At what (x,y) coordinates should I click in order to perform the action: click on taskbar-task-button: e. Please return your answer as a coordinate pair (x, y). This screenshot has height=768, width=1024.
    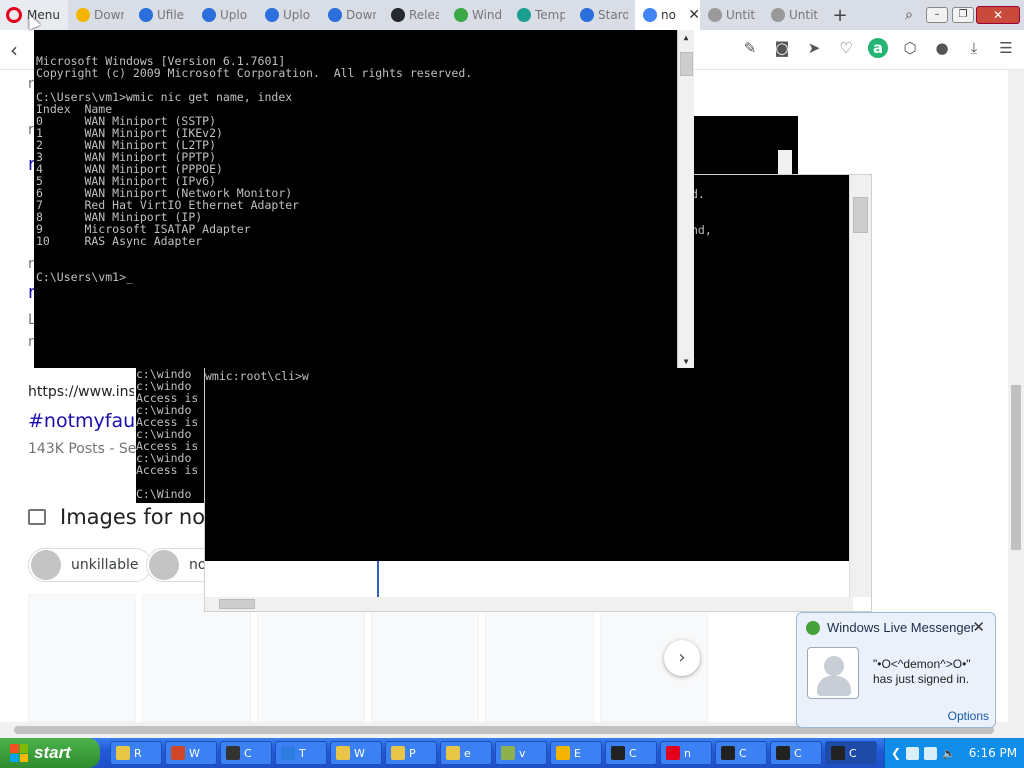
    Looking at the image, I should click on (466, 753).